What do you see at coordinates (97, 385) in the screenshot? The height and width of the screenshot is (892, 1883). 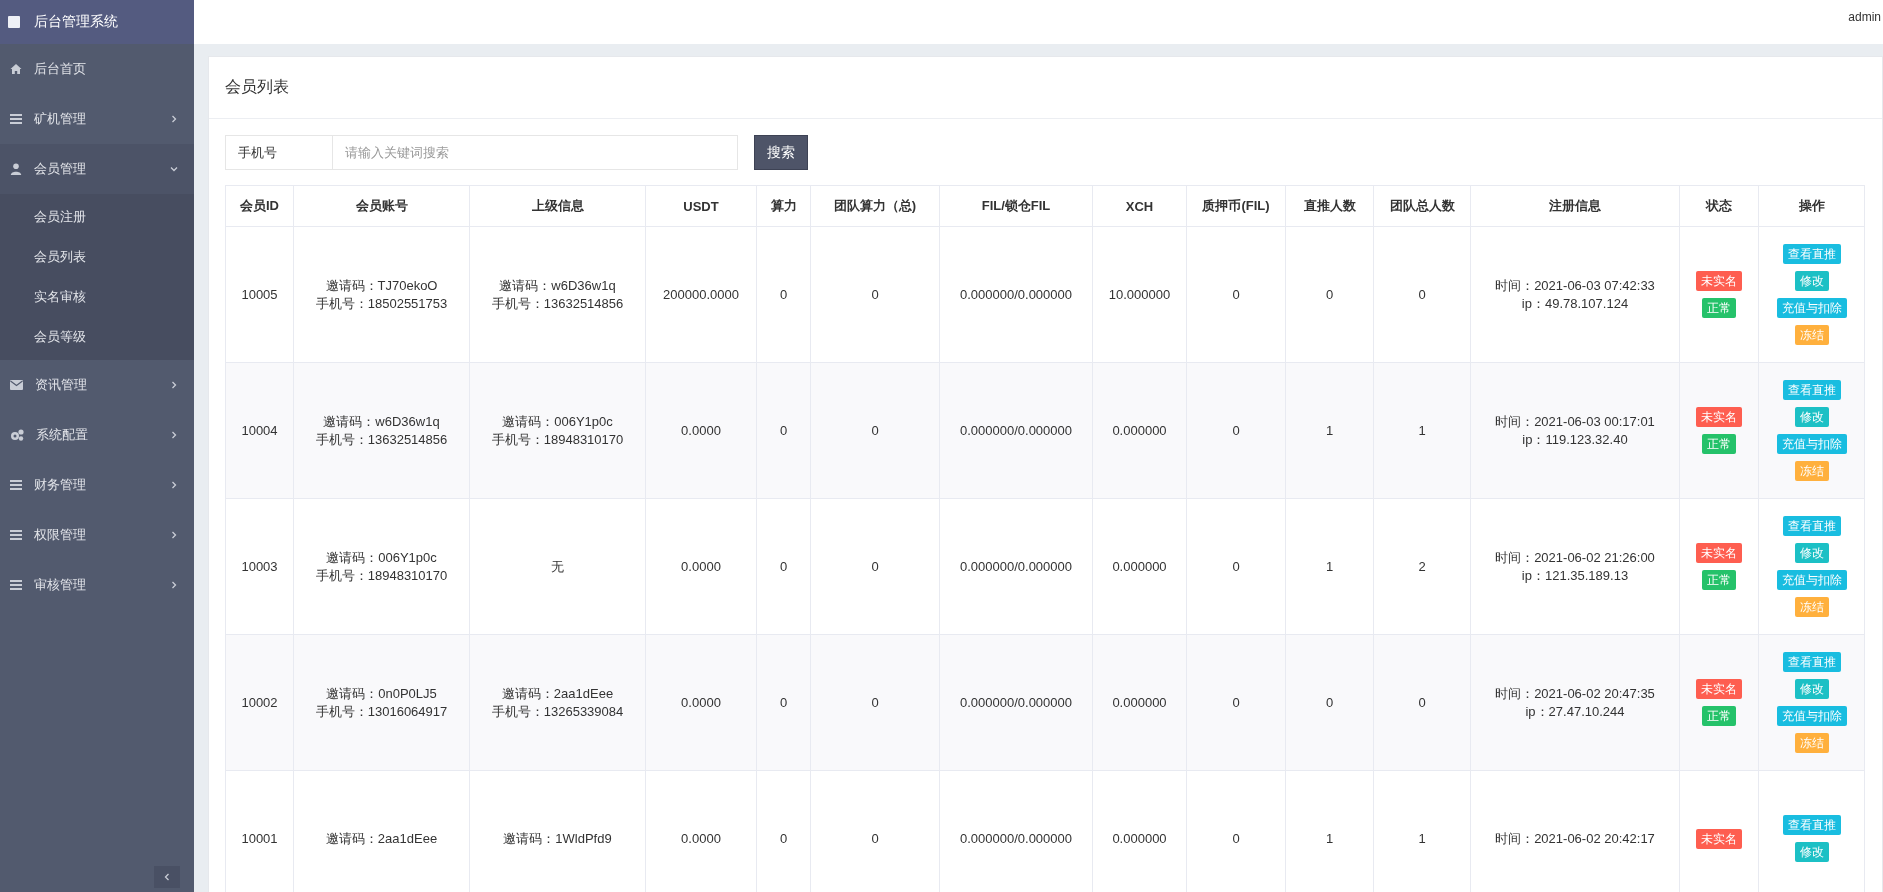 I see `nav-item: 资讯管理` at bounding box center [97, 385].